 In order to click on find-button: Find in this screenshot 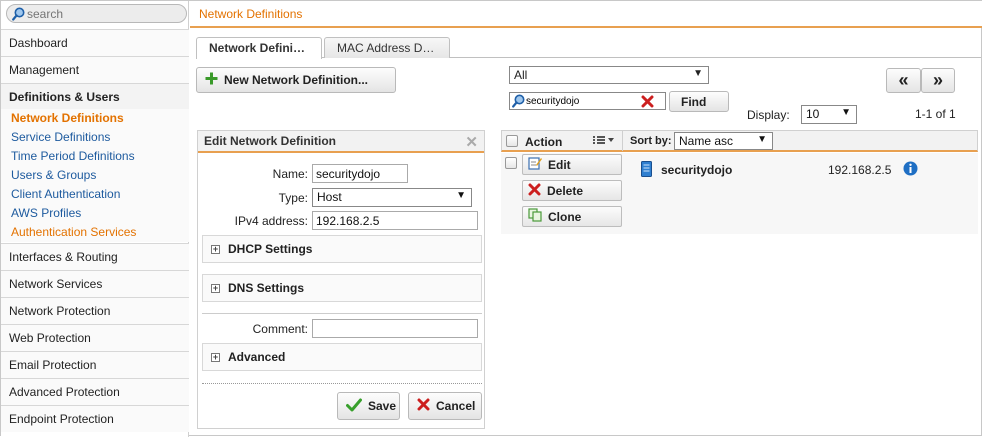, I will do `click(699, 101)`.